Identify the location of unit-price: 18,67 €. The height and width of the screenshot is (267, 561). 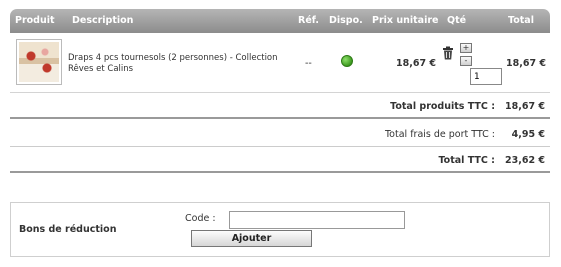
(416, 63).